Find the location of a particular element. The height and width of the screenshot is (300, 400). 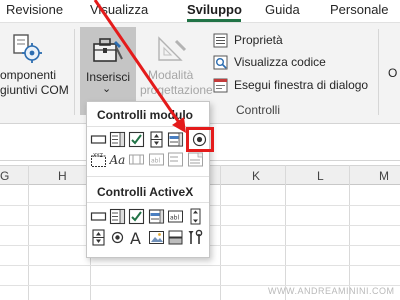

tab-revisione: Revisione is located at coordinates (34, 9).